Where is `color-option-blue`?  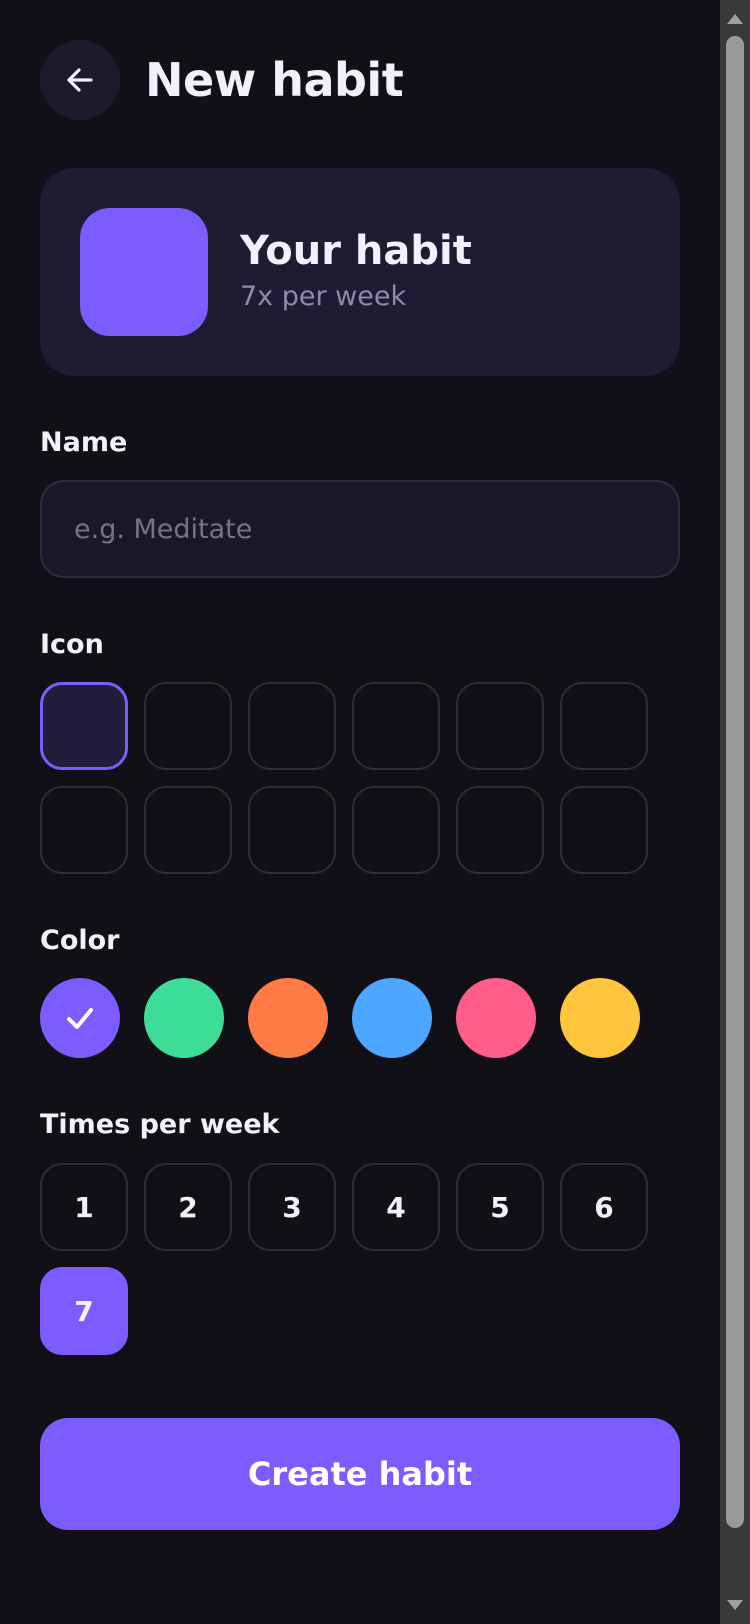
color-option-blue is located at coordinates (392, 1018).